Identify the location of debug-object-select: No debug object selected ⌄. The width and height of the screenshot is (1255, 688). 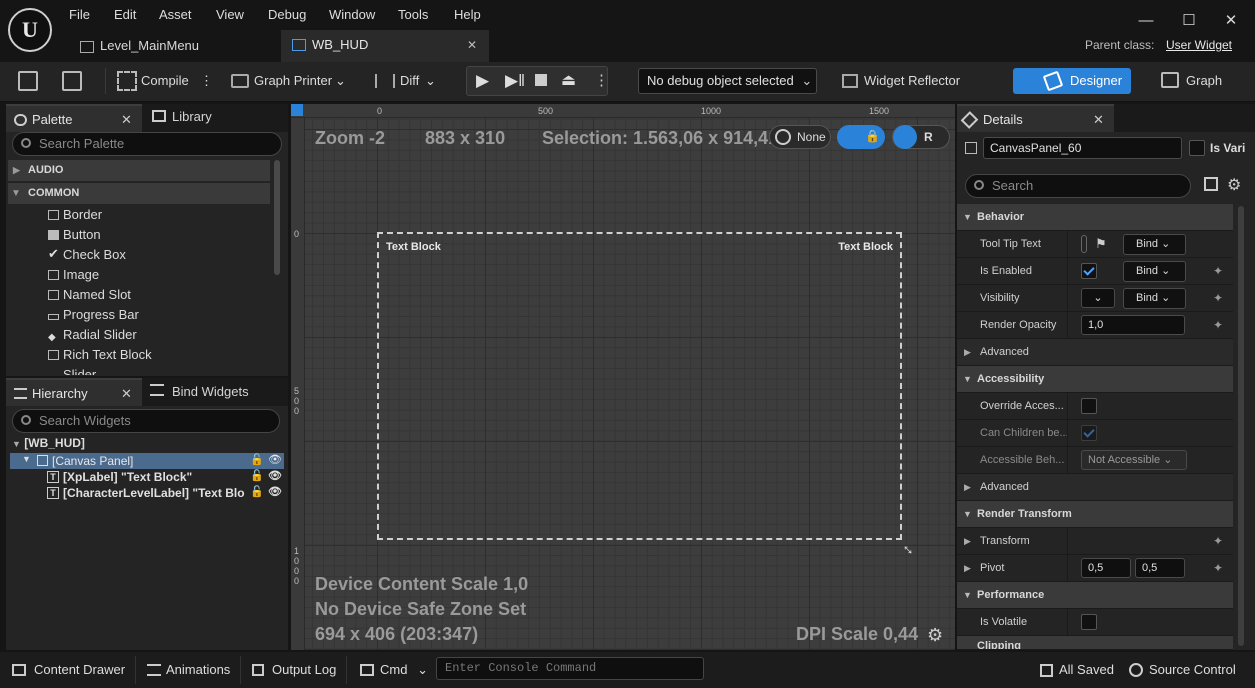
(727, 81).